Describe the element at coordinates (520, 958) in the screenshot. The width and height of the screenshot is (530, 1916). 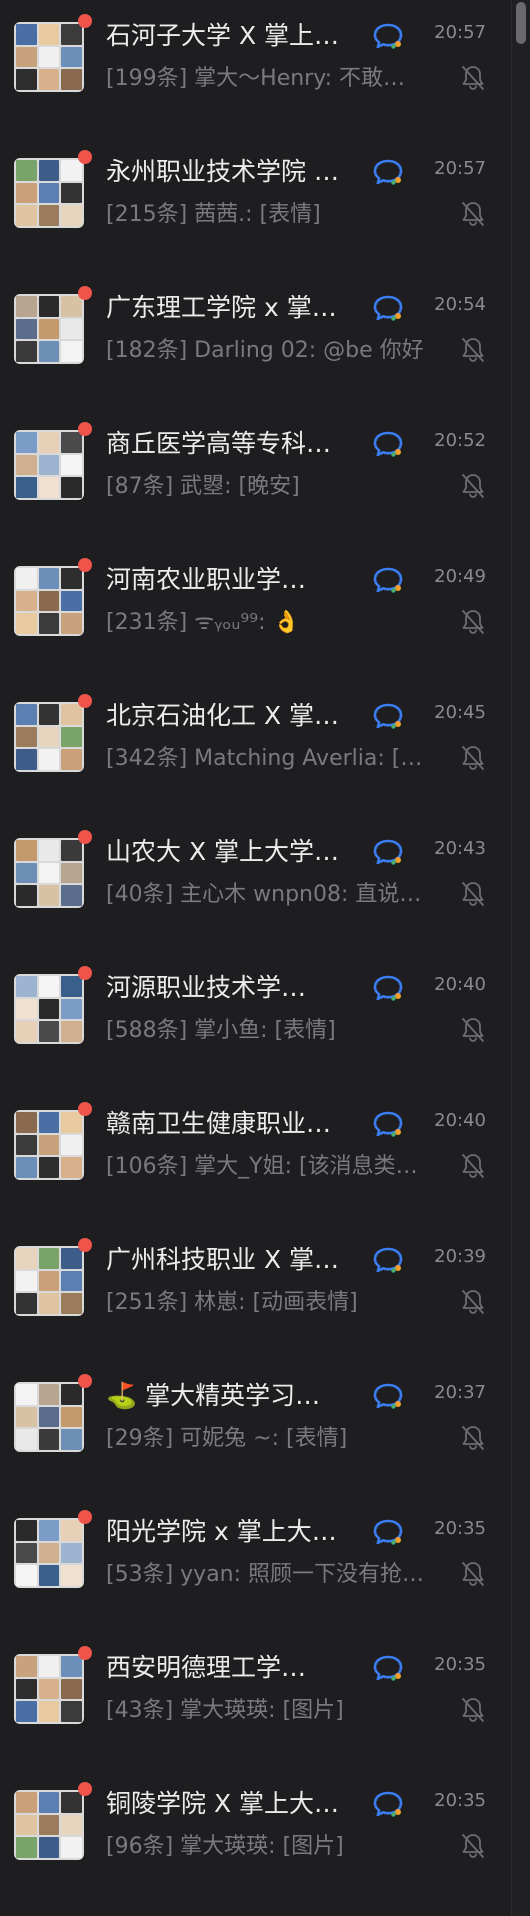
I see `scrollbar-track` at that location.